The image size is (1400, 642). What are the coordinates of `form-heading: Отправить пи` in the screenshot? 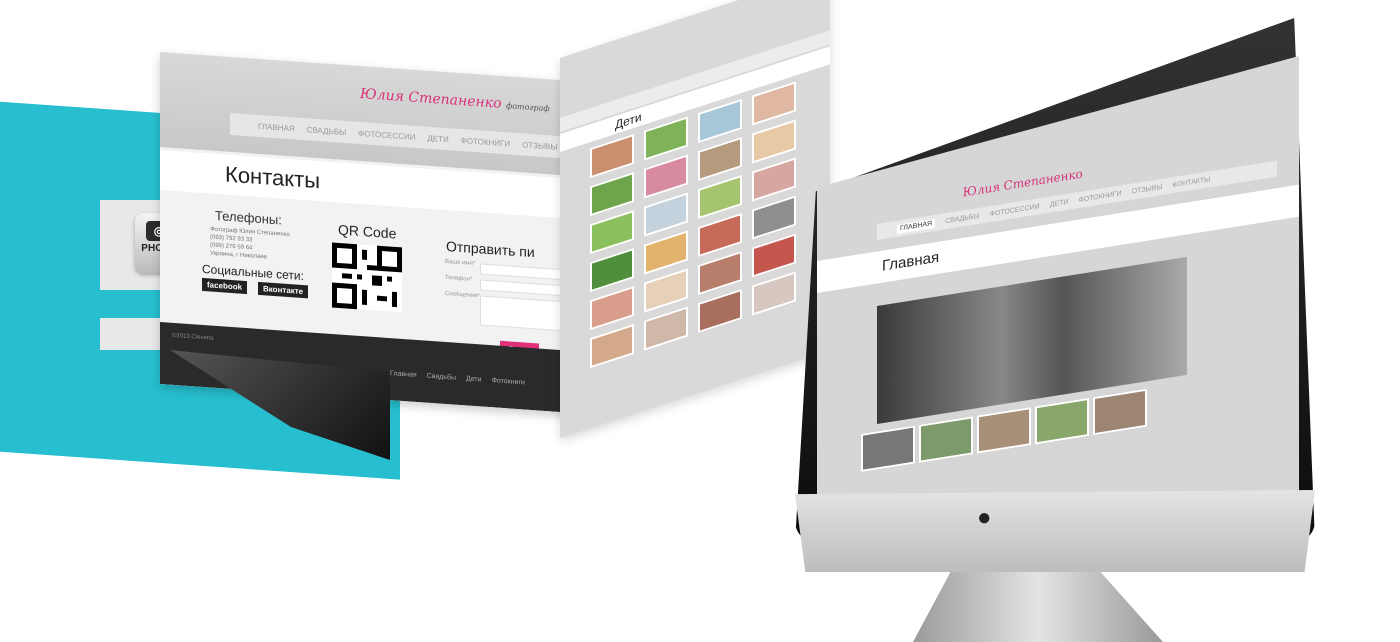 It's located at (490, 249).